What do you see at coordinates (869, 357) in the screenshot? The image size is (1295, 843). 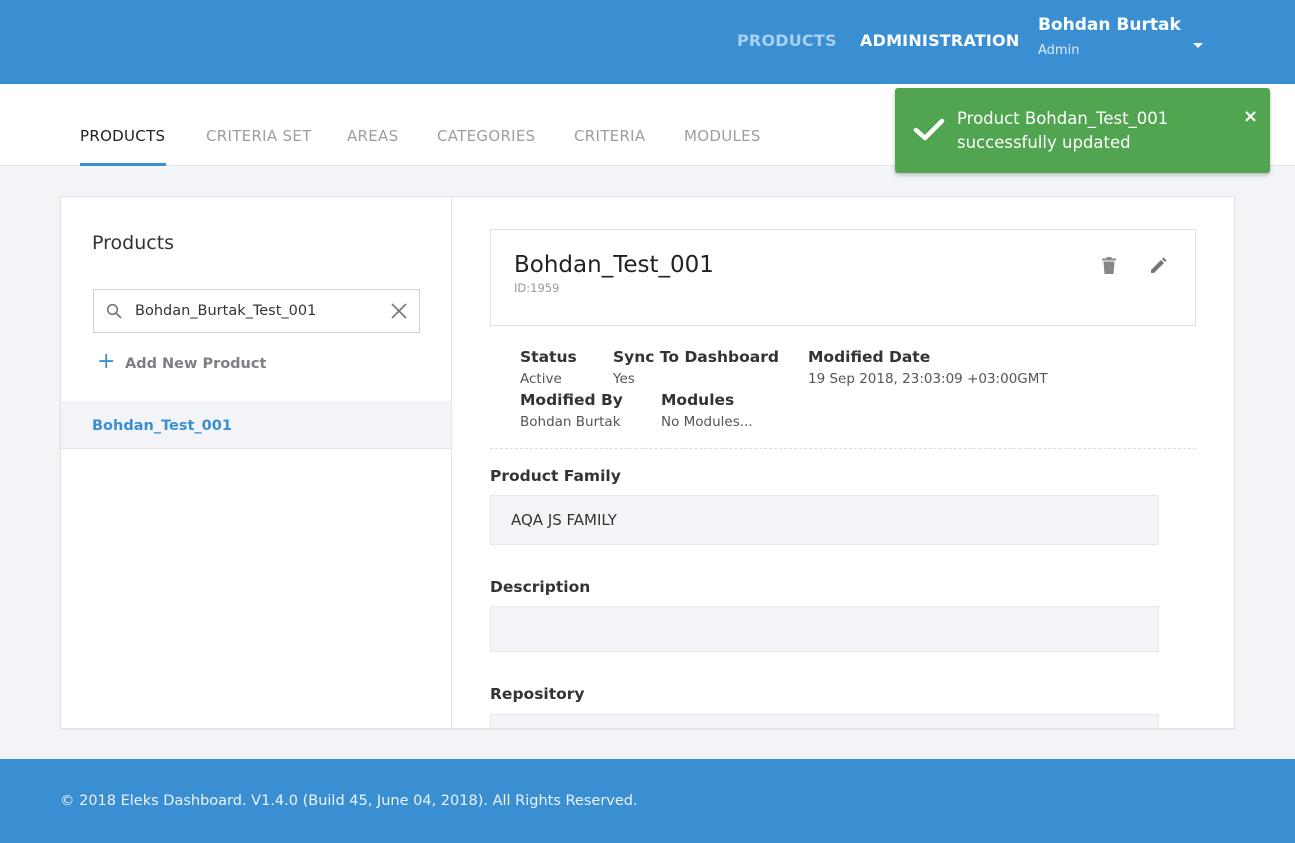 I see `modified-date-label: Modified Date` at bounding box center [869, 357].